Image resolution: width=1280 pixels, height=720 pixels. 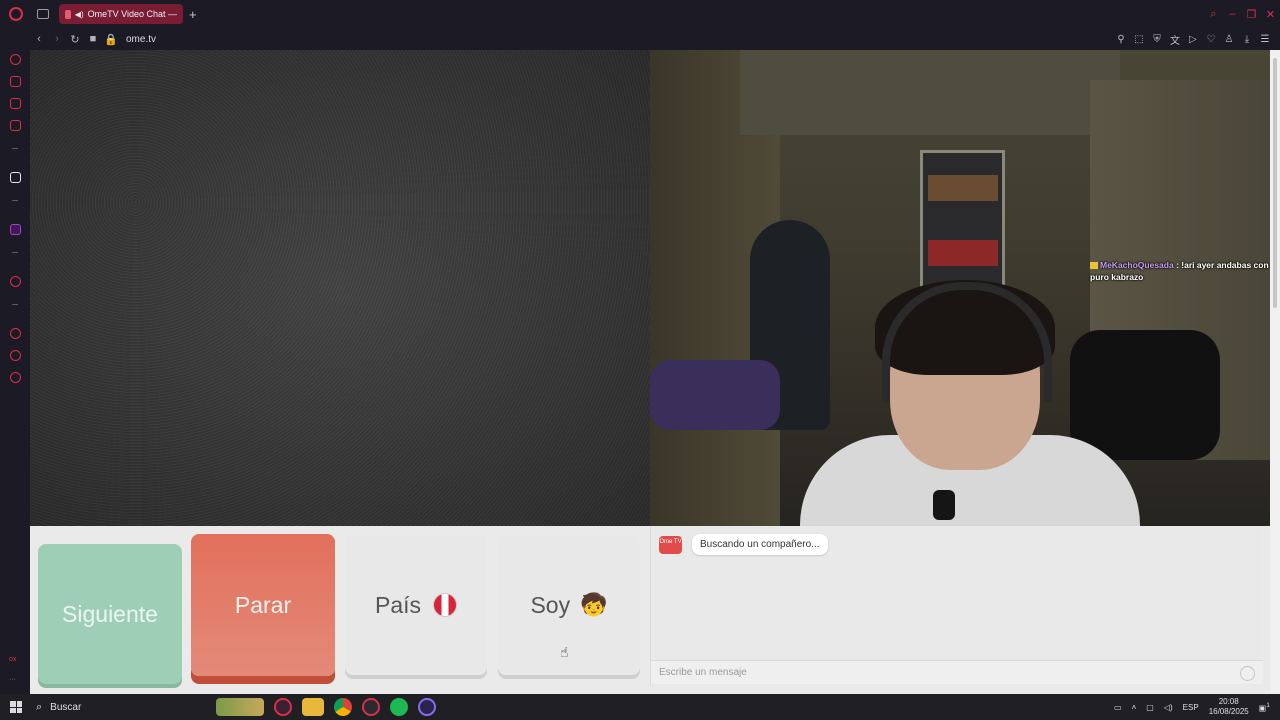 What do you see at coordinates (43, 14) in the screenshot?
I see `workspace-icon` at bounding box center [43, 14].